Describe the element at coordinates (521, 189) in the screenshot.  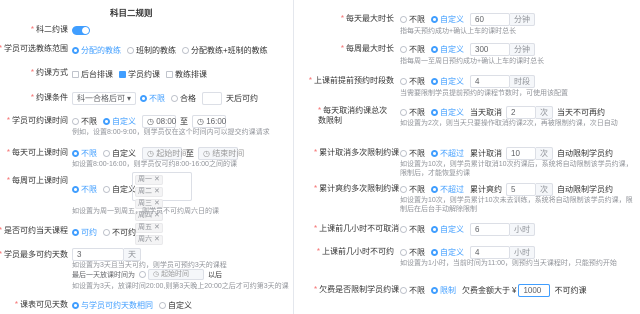
I see `cumulative-miss-input: 5` at that location.